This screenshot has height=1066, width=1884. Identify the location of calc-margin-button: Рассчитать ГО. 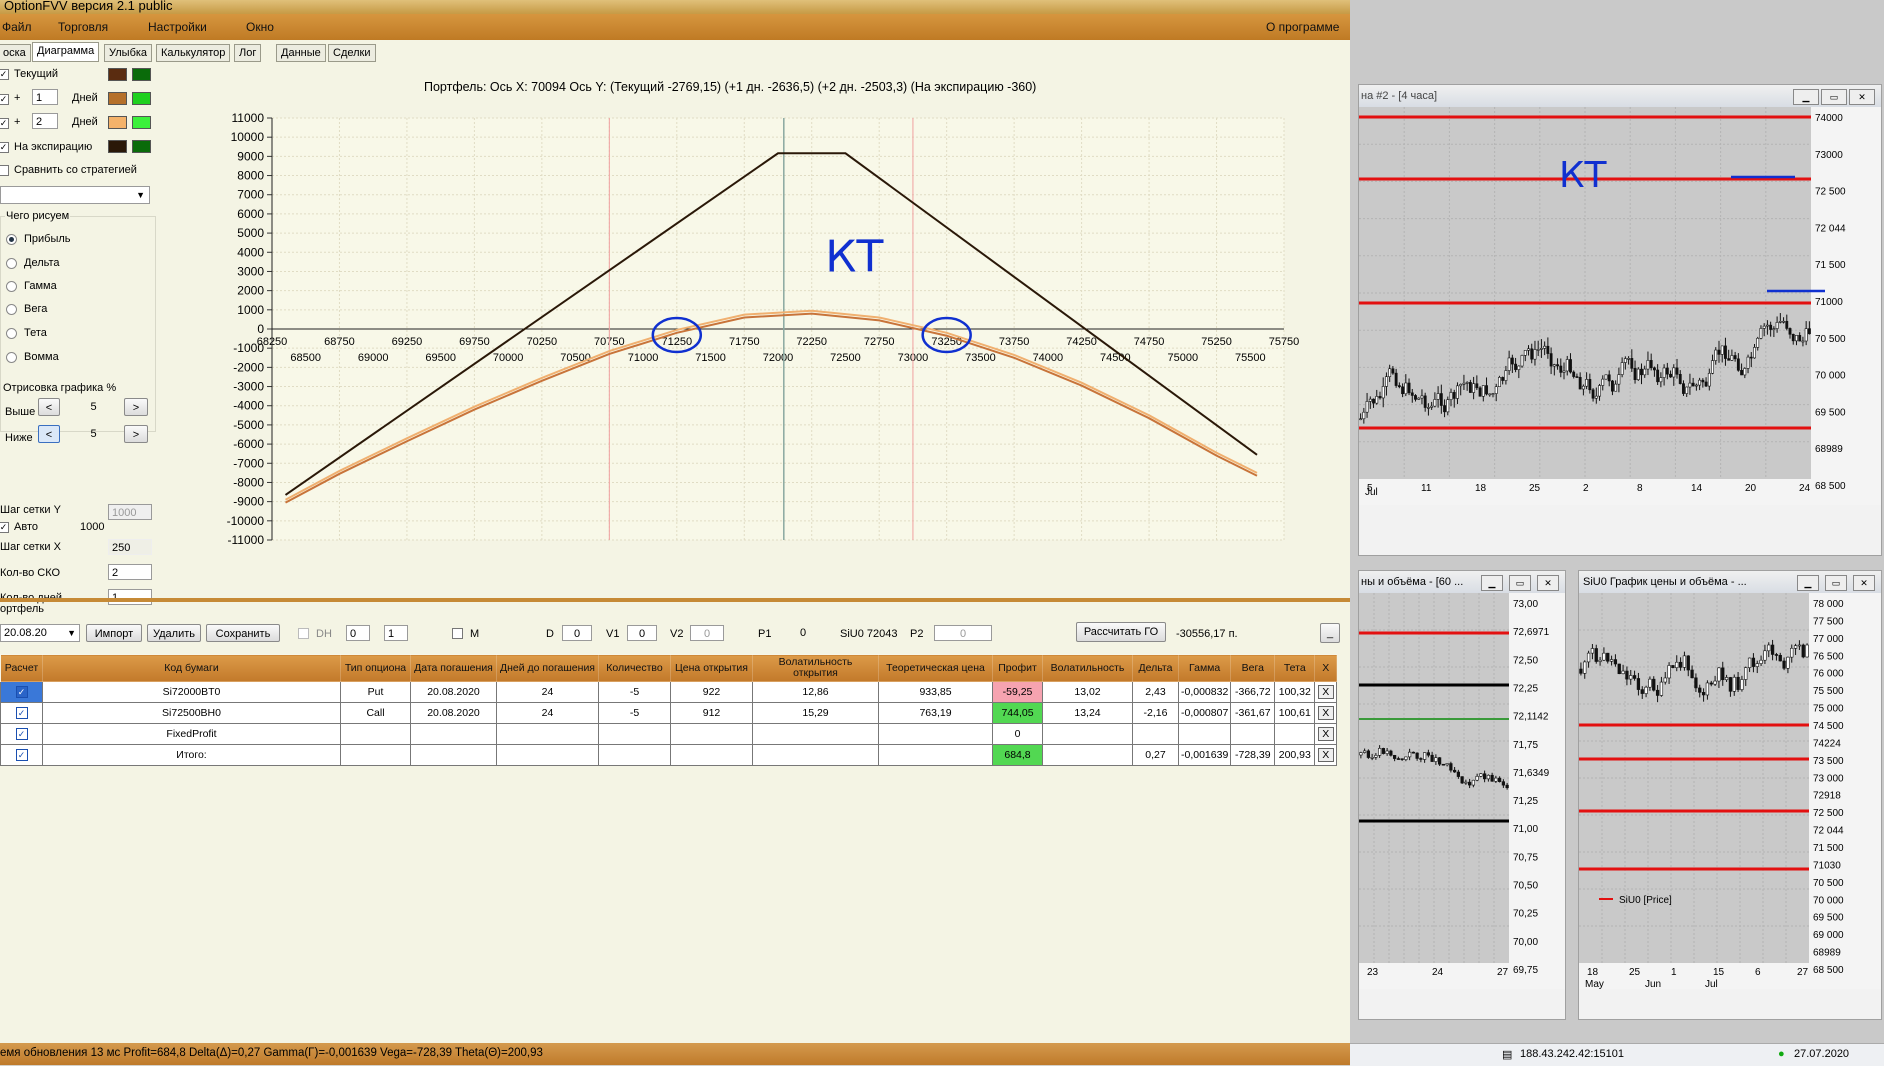
(1121, 632).